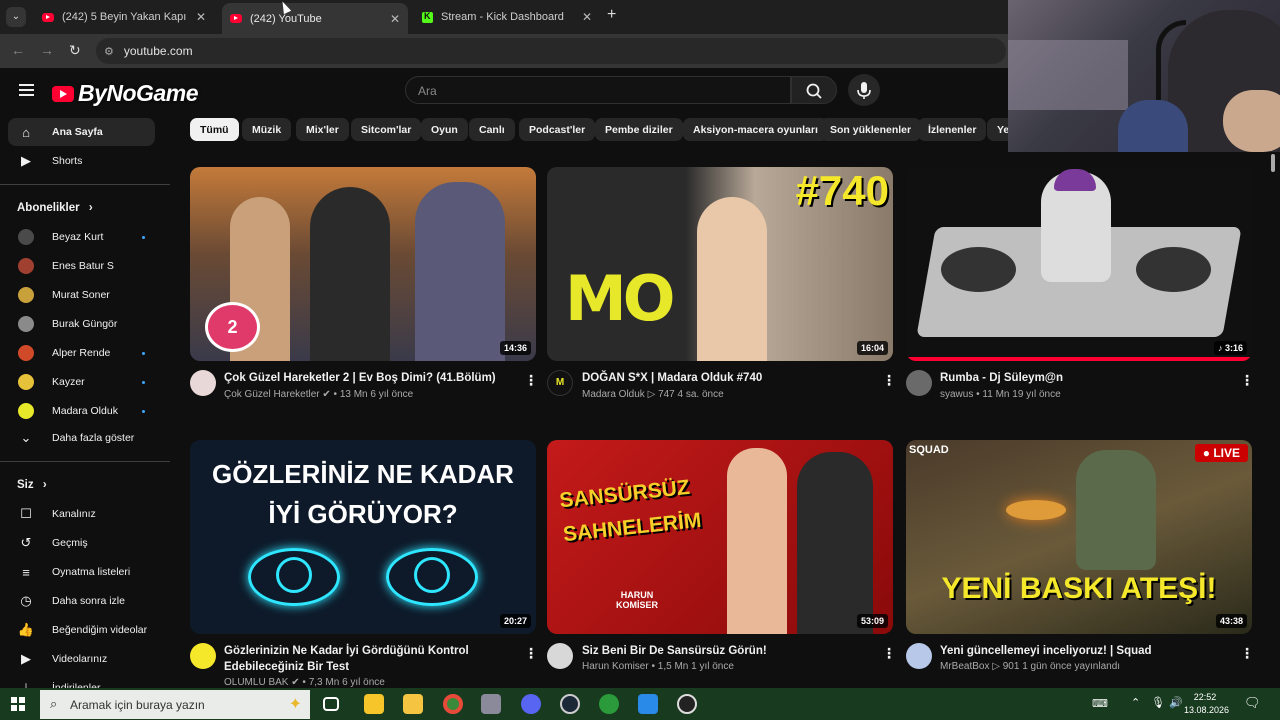  What do you see at coordinates (598, 90) in the screenshot?
I see `search-input: Ara` at bounding box center [598, 90].